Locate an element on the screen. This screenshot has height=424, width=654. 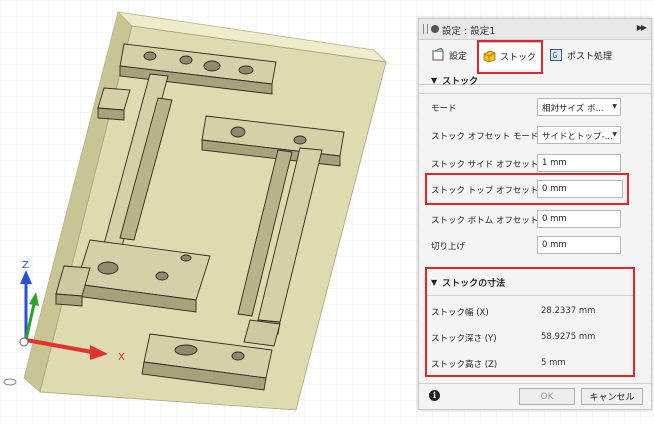
dialog-titlebar: 設定 : 設定1 ▶▶ is located at coordinates (535, 29).